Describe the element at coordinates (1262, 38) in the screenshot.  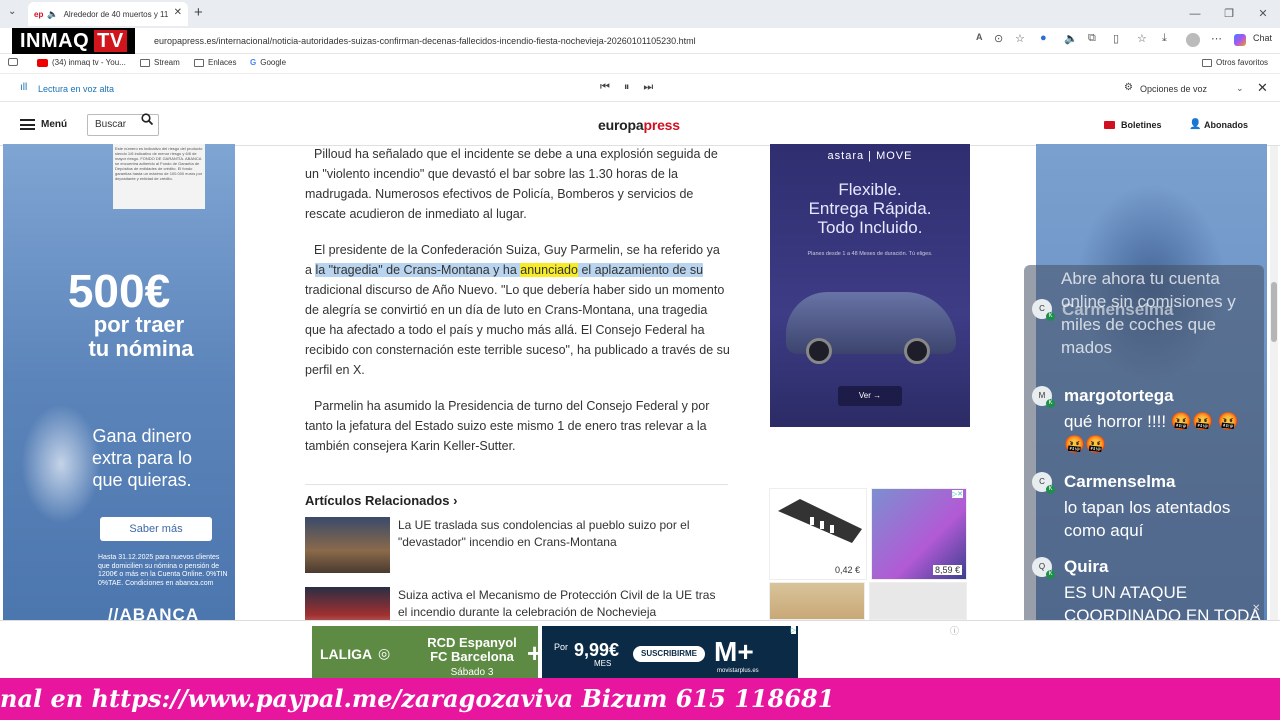
I see `chat-button: Chat` at that location.